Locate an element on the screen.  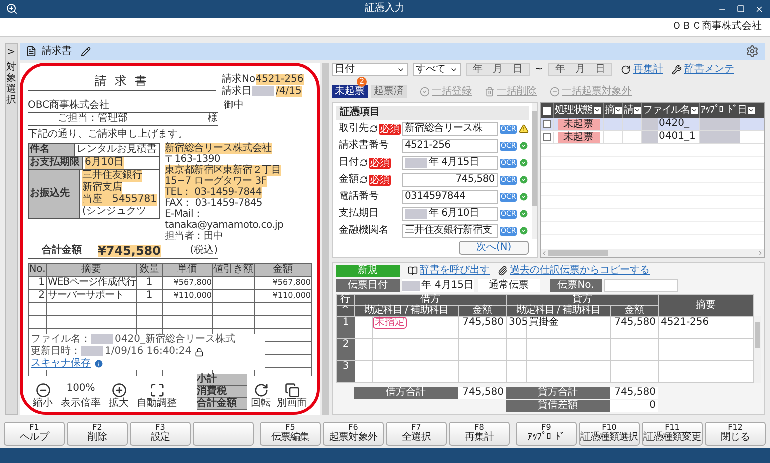
toolbar-link: 辞書メンテ is located at coordinates (709, 70).